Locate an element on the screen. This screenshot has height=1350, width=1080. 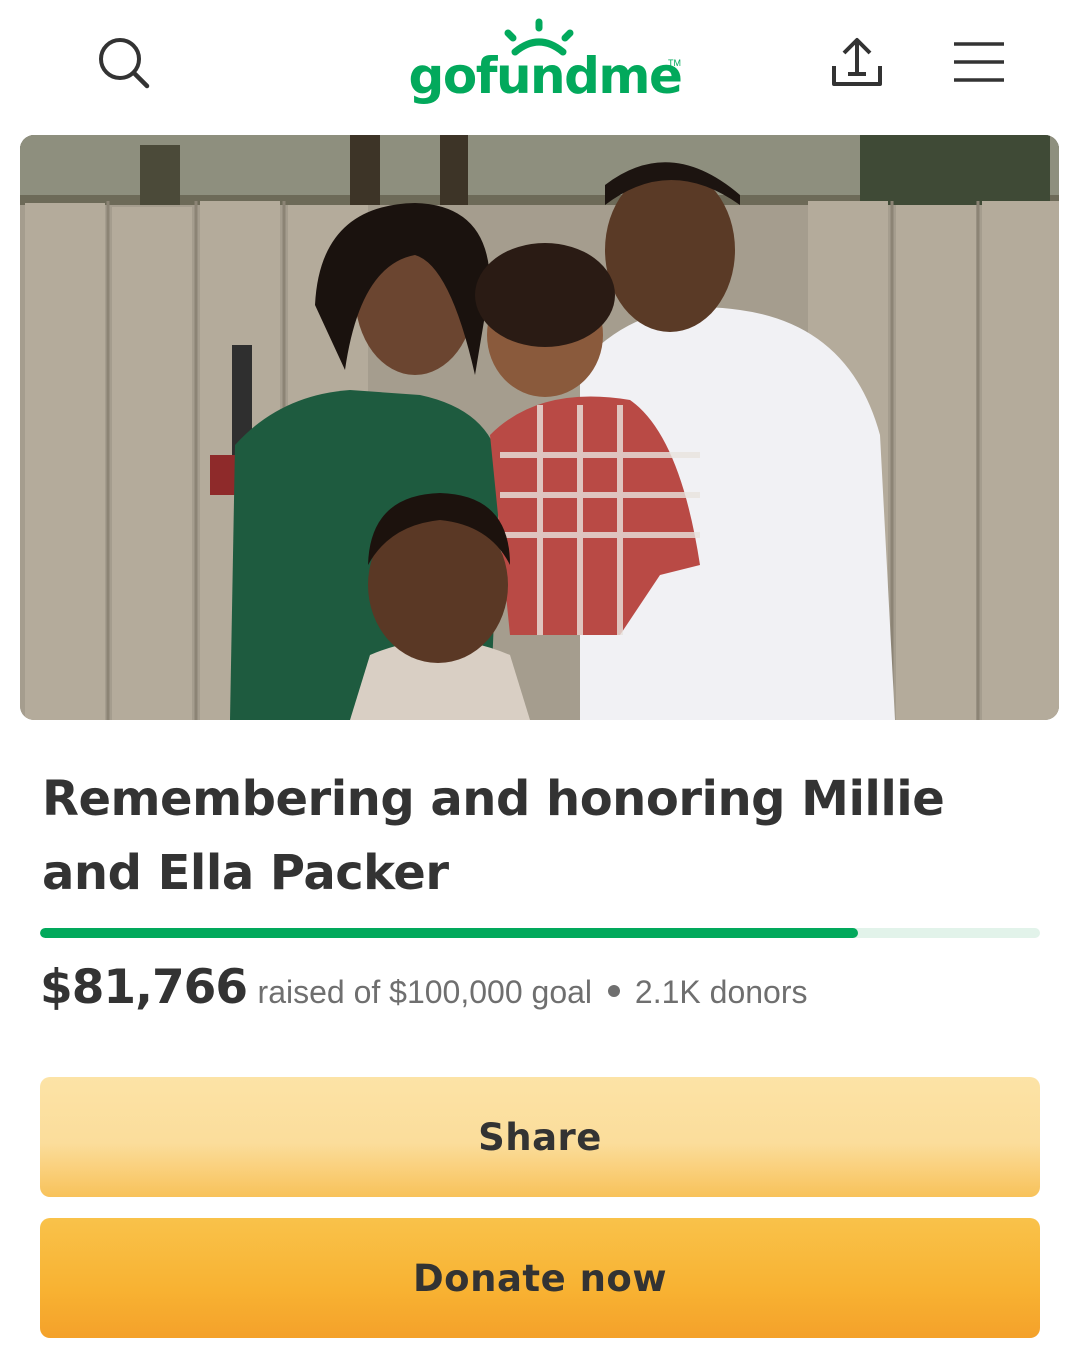
progress-bar-fill is located at coordinates (449, 933).